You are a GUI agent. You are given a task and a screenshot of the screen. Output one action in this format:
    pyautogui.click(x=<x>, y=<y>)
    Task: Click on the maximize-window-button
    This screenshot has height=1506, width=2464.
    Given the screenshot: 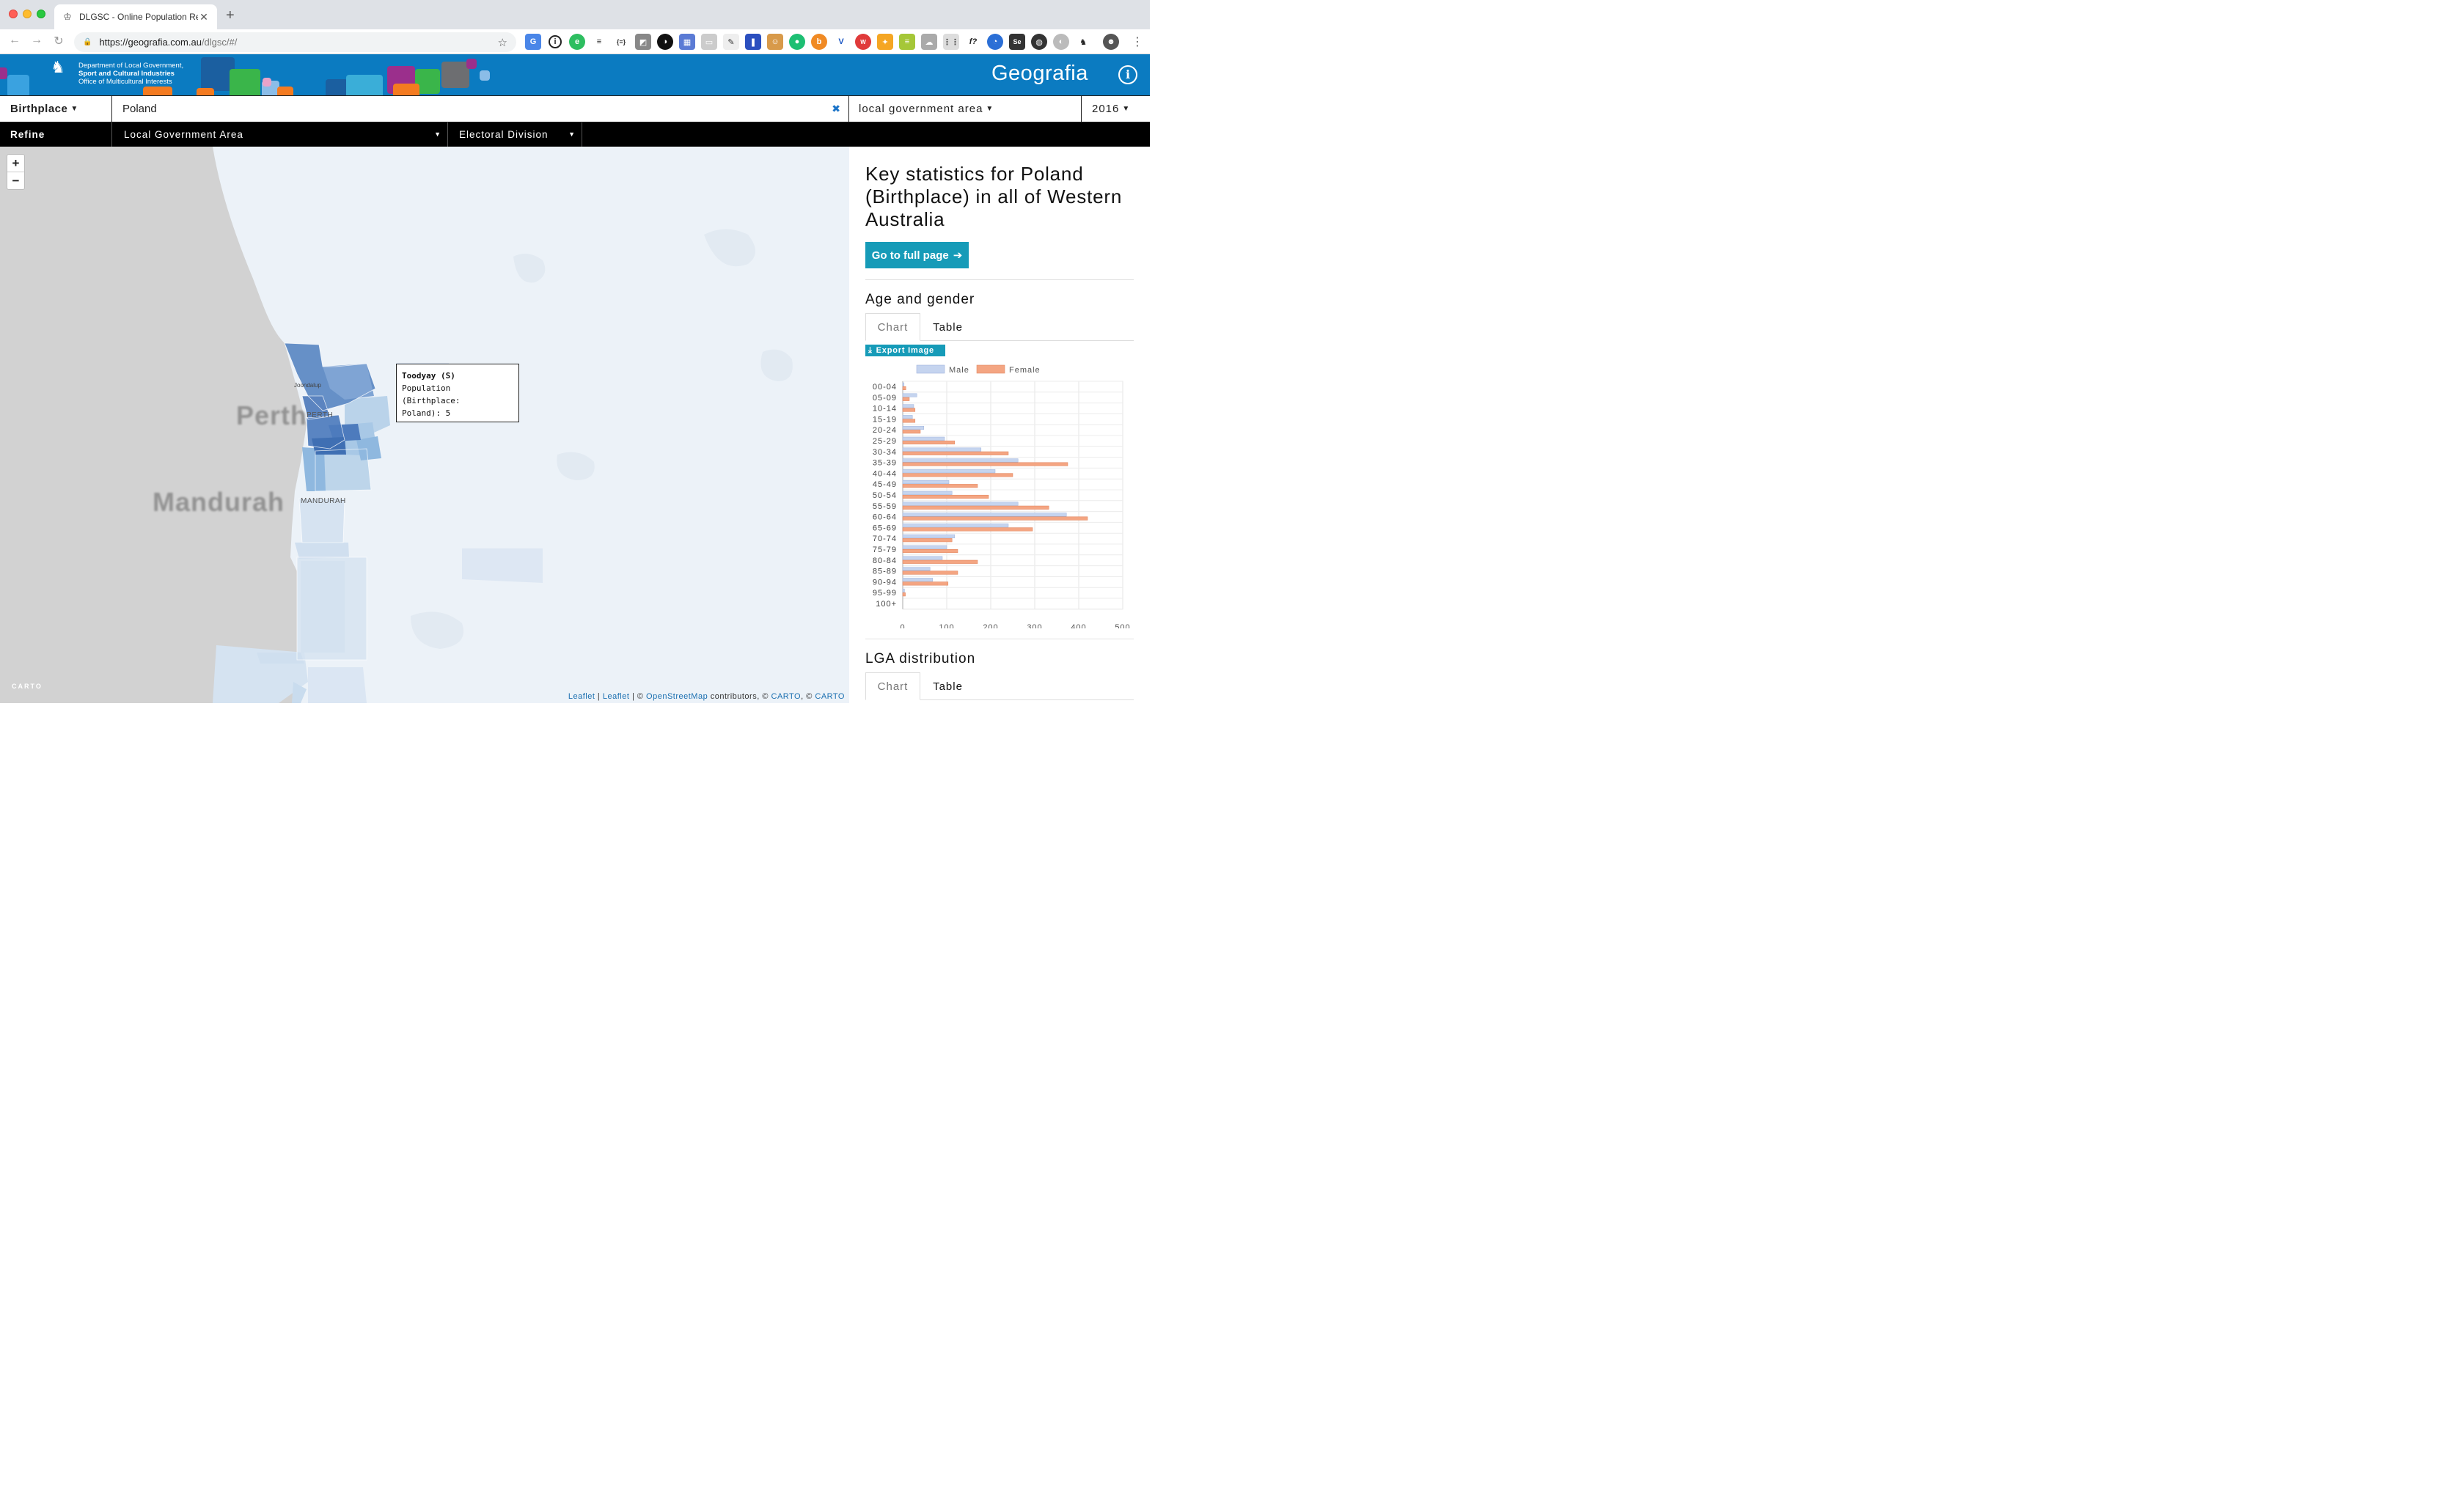 What is the action you would take?
    pyautogui.click(x=41, y=14)
    